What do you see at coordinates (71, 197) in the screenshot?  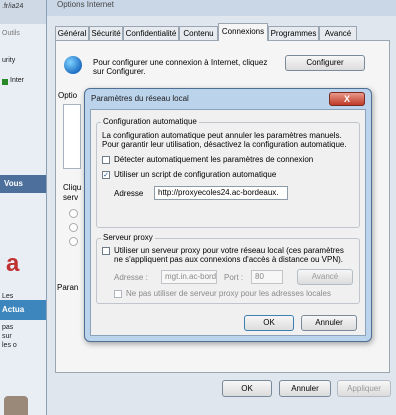 I see `options-label-partial: serv` at bounding box center [71, 197].